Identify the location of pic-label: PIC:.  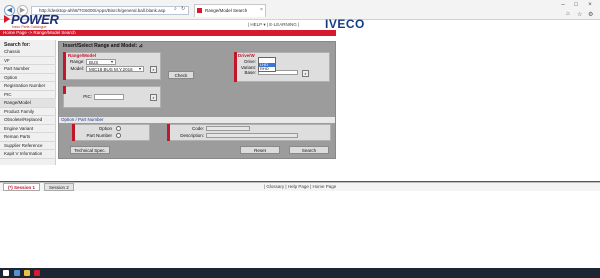
(87, 96).